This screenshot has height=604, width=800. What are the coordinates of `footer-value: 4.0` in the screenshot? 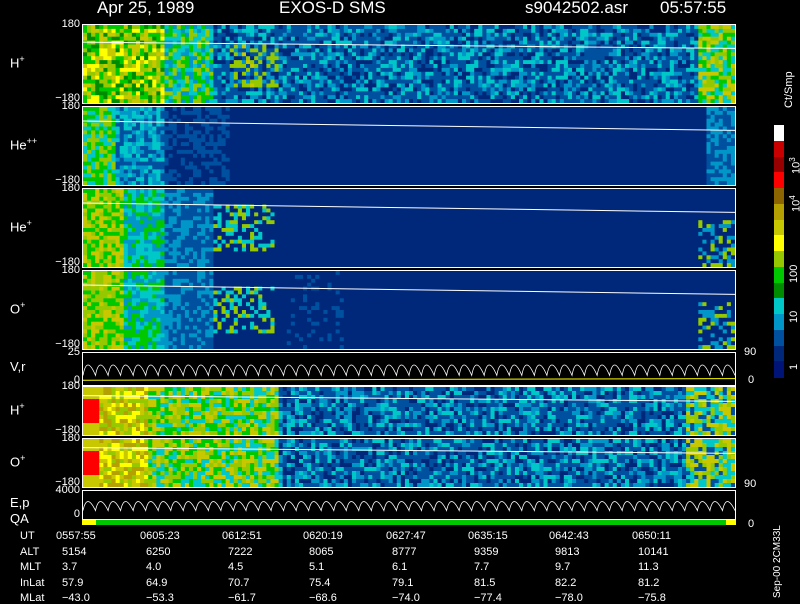 It's located at (153, 567).